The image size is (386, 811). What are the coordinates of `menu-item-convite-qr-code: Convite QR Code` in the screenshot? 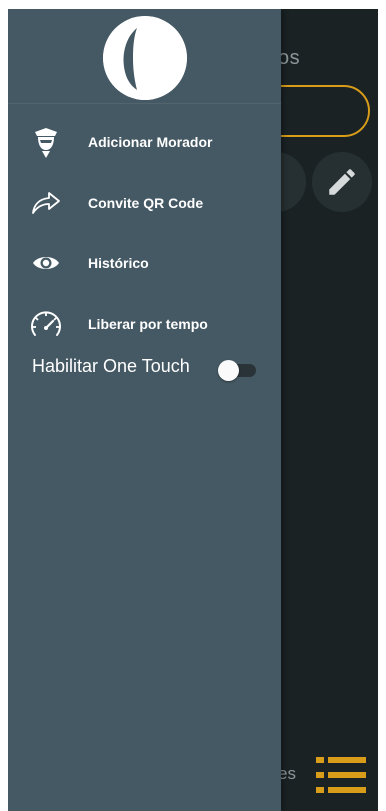 It's located at (144, 203).